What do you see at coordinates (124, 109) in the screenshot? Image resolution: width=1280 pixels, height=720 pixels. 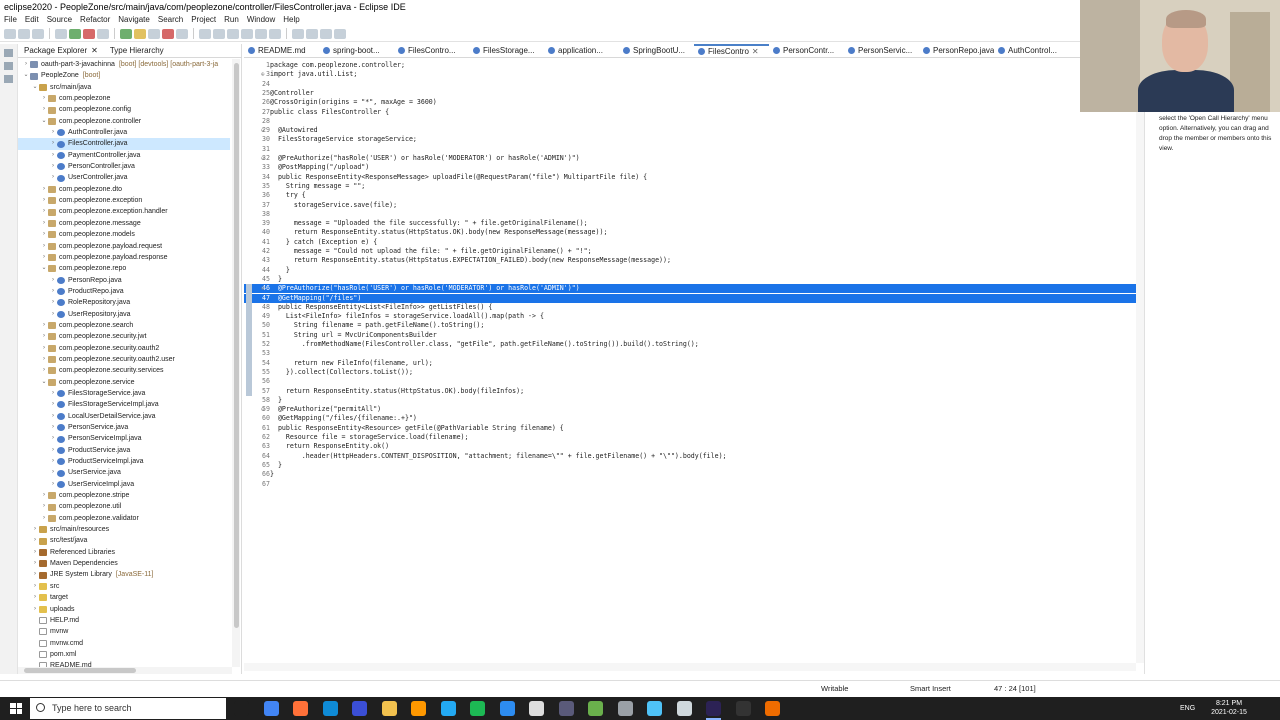 I see `tree-item: › com.peoplezone.config` at bounding box center [124, 109].